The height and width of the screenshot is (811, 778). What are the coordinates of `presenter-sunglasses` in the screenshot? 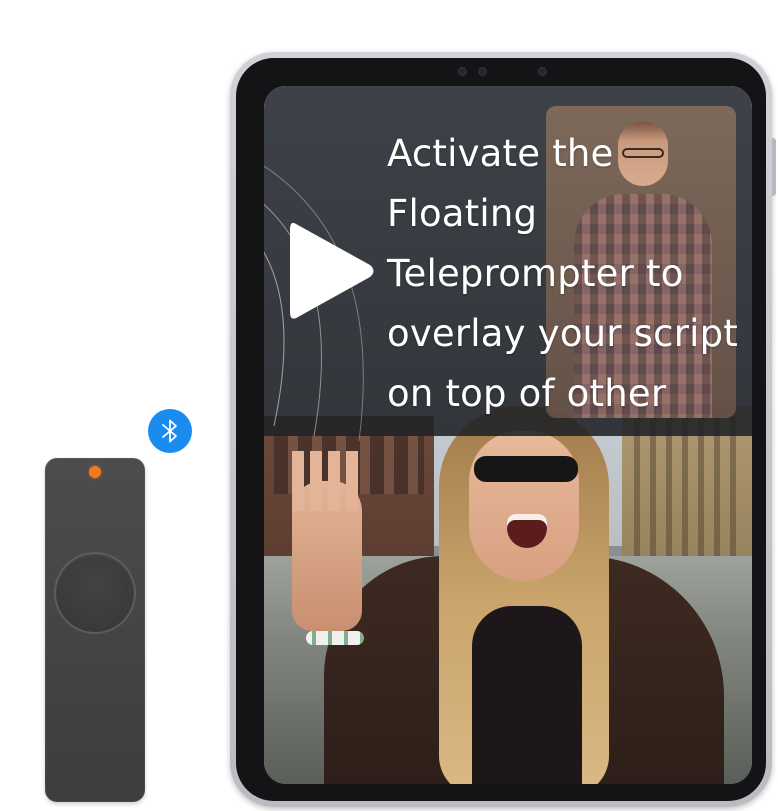 It's located at (526, 469).